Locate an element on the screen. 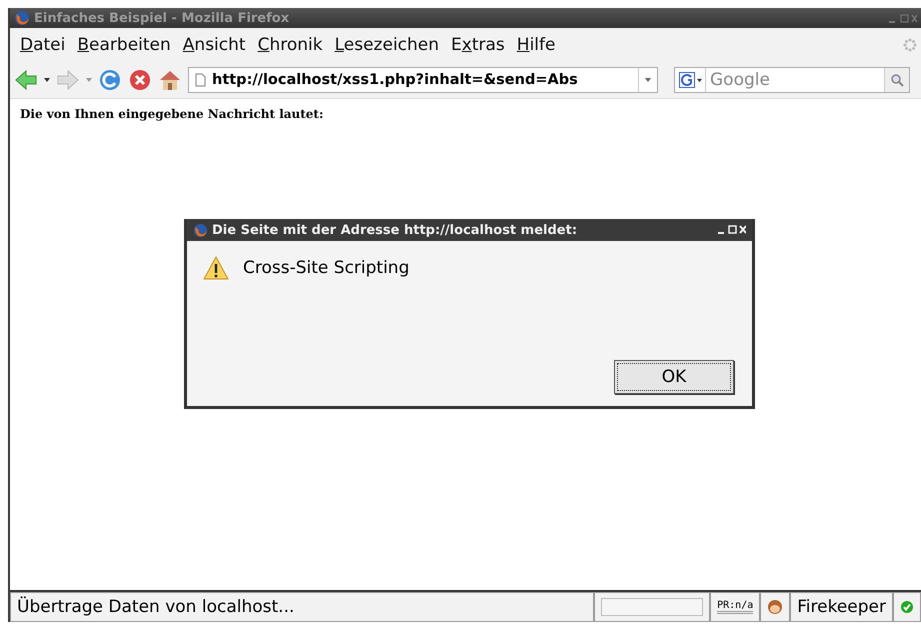  window-title: Einfaches Beispiel - Mozilla Firefox is located at coordinates (162, 18).